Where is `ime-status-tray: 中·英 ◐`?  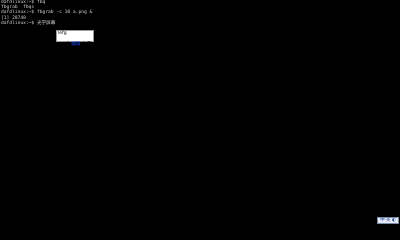
ime-status-tray: 中·英 ◐ is located at coordinates (388, 220).